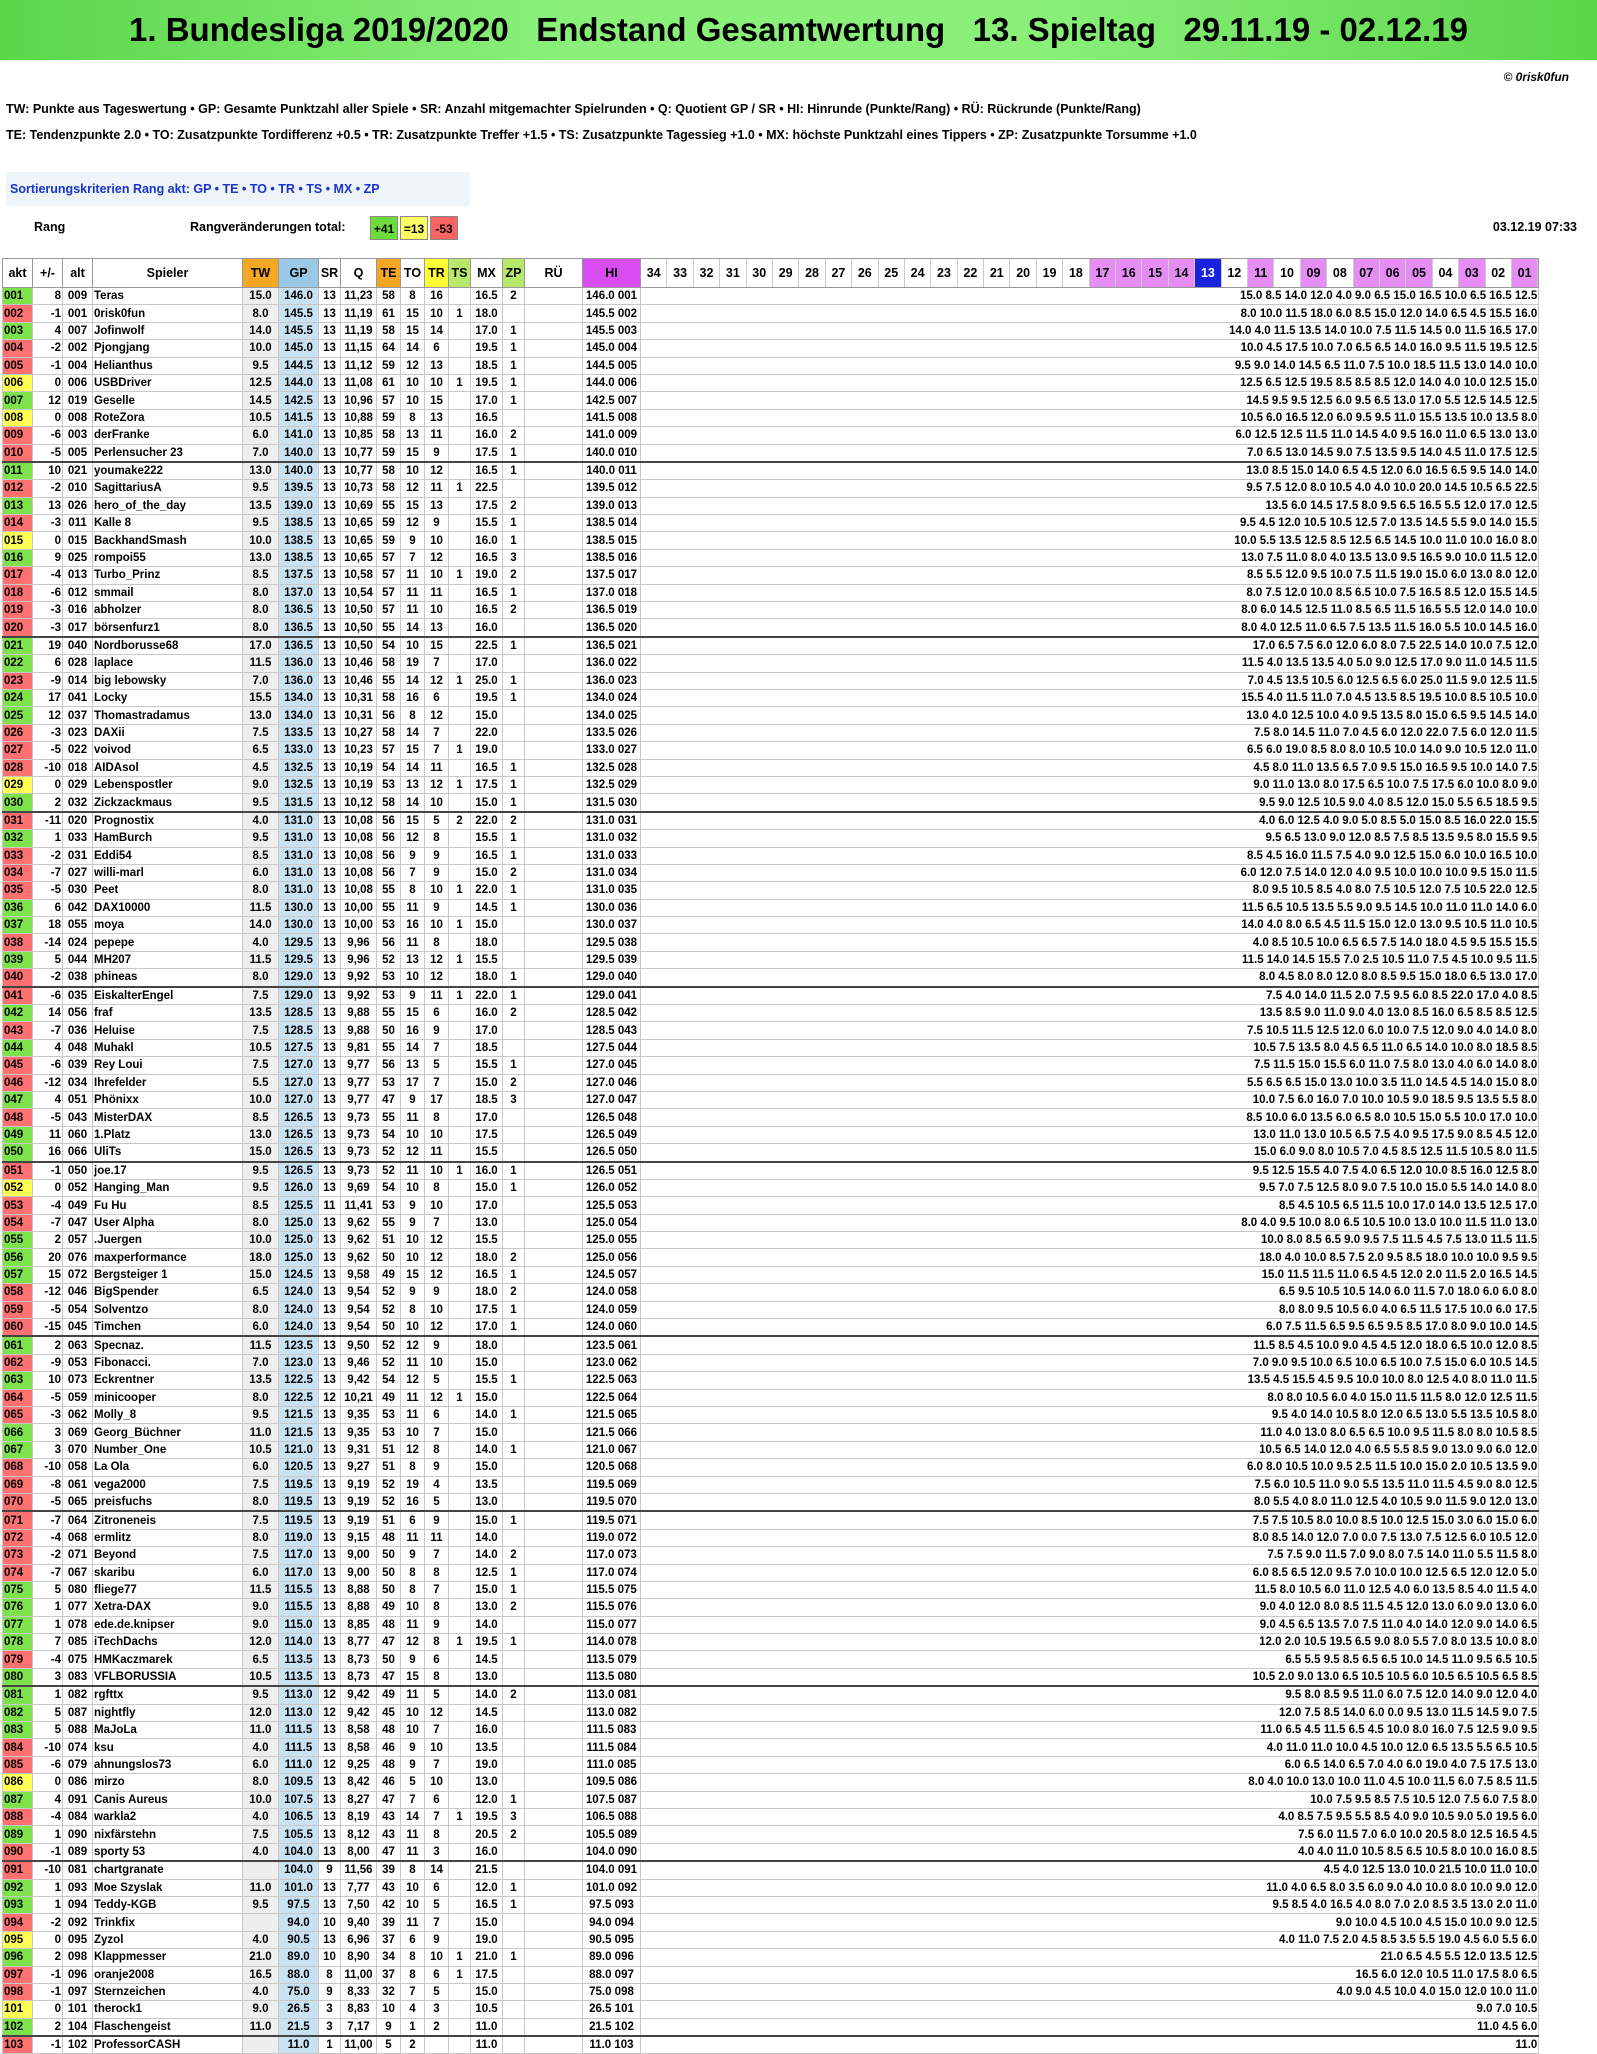 The image size is (1597, 2054). What do you see at coordinates (167, 1730) in the screenshot?
I see `cell-player: MaJoLa` at bounding box center [167, 1730].